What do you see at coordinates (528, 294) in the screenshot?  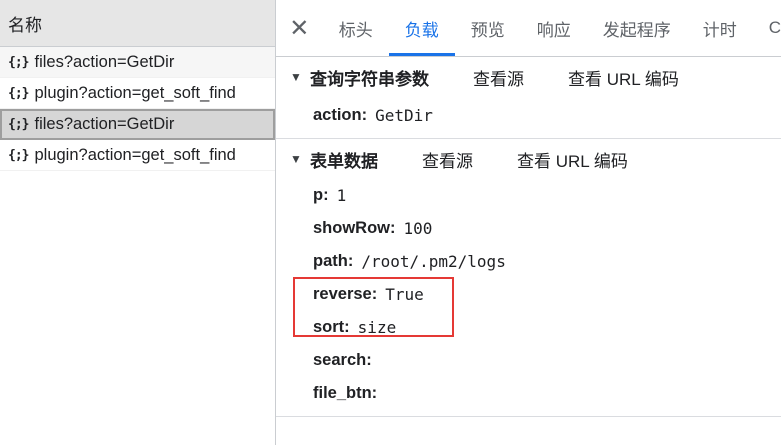 I see `param-row: reverse: True` at bounding box center [528, 294].